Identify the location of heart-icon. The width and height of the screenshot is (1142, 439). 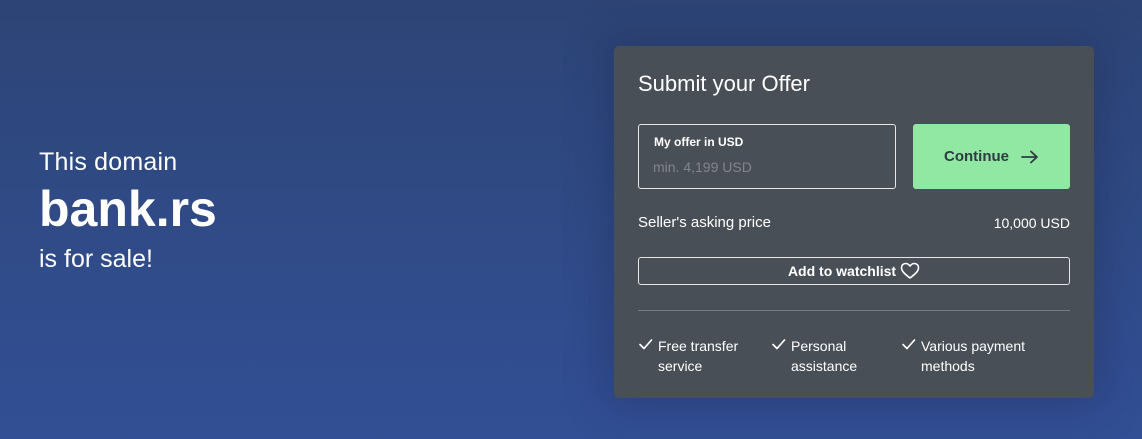
(910, 271).